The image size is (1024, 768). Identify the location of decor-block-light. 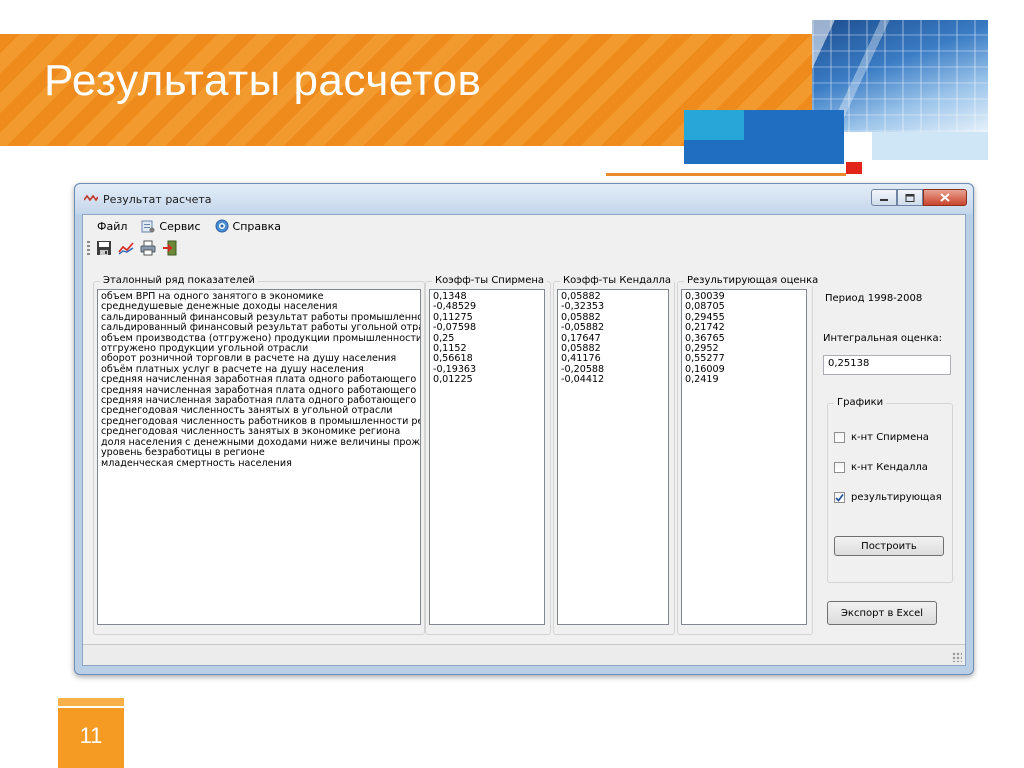
(930, 146).